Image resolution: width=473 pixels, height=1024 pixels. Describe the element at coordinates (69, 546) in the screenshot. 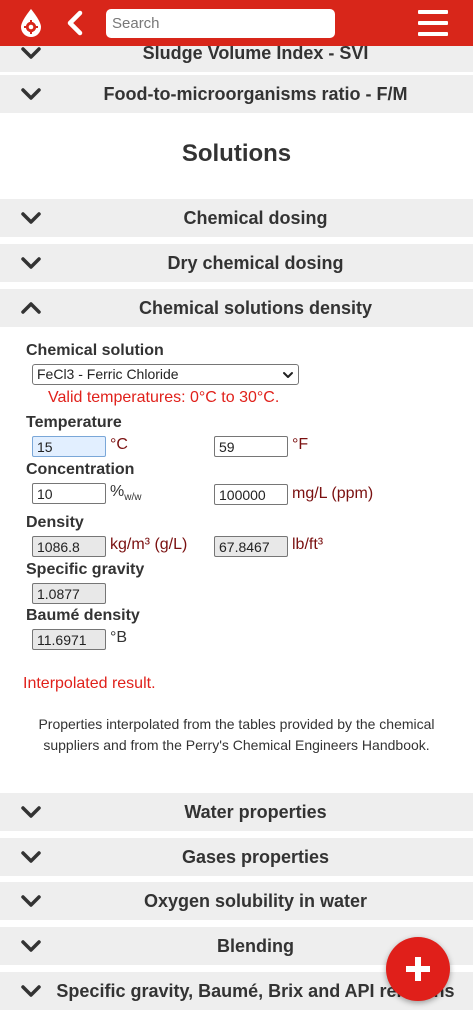

I see `density-kgm3-output` at that location.